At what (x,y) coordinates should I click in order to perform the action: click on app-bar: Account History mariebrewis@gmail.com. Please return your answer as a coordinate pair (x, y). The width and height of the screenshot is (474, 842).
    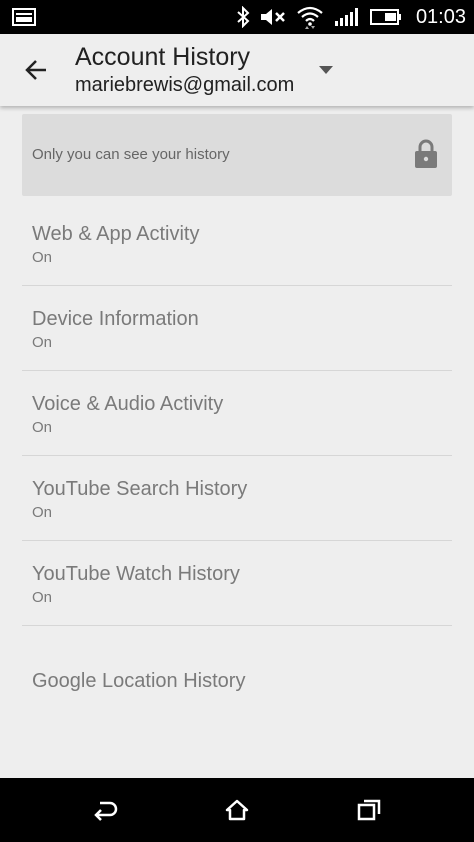
    Looking at the image, I should click on (237, 70).